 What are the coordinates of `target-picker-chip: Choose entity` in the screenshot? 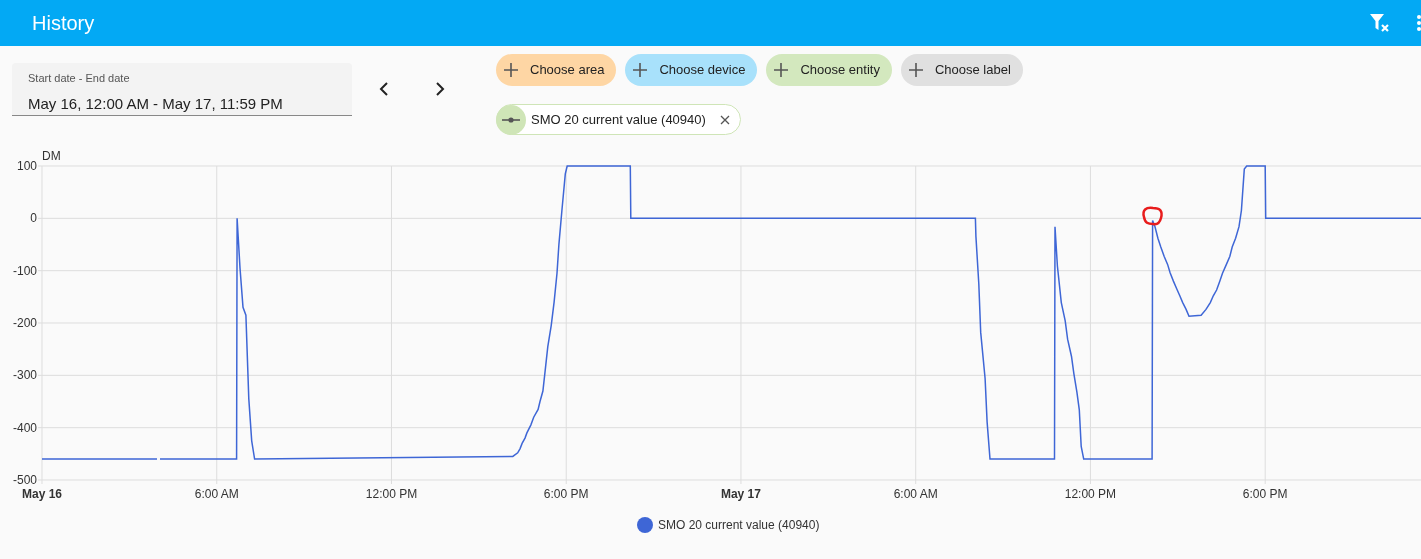 It's located at (829, 70).